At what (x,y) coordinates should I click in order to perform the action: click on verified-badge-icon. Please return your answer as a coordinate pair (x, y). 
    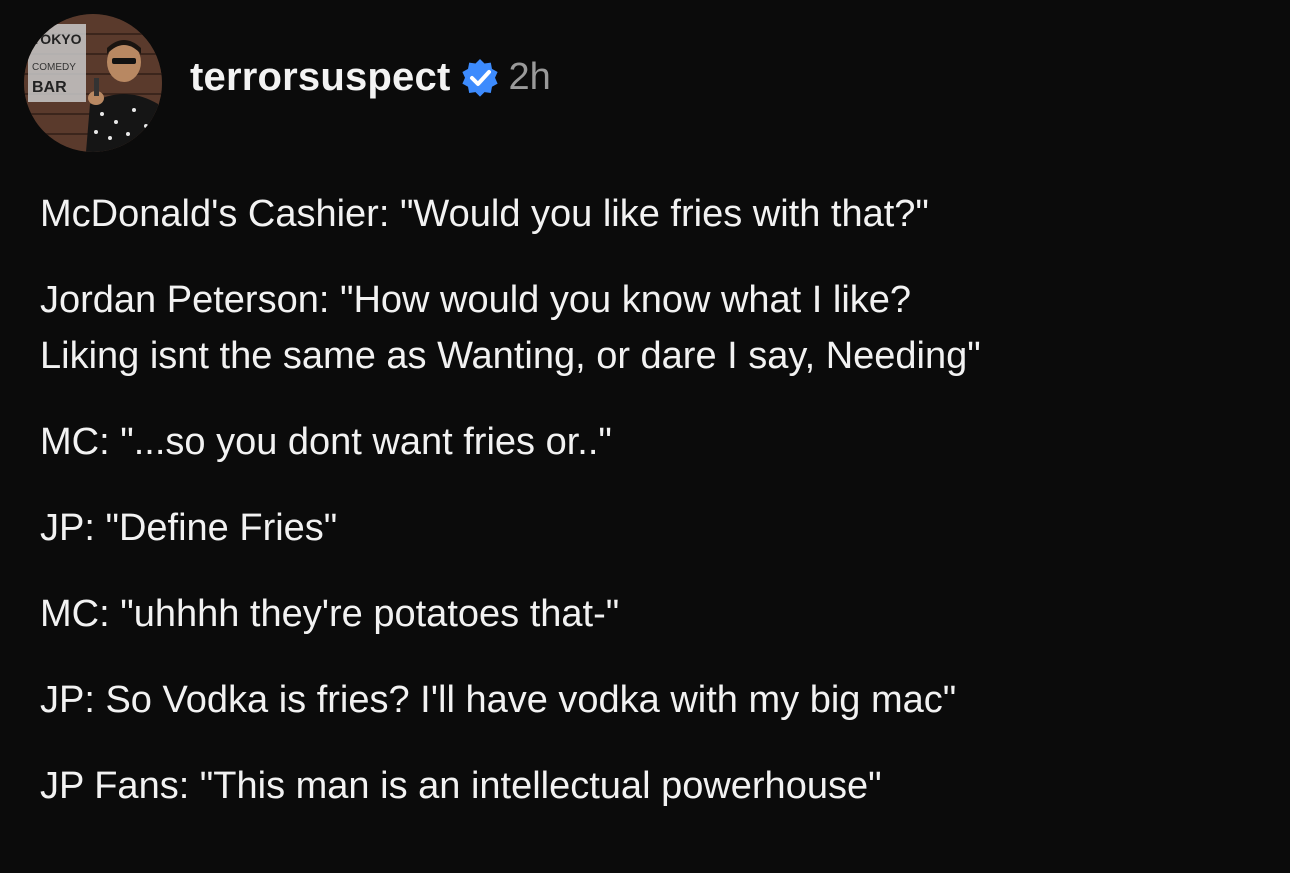
    Looking at the image, I should click on (480, 78).